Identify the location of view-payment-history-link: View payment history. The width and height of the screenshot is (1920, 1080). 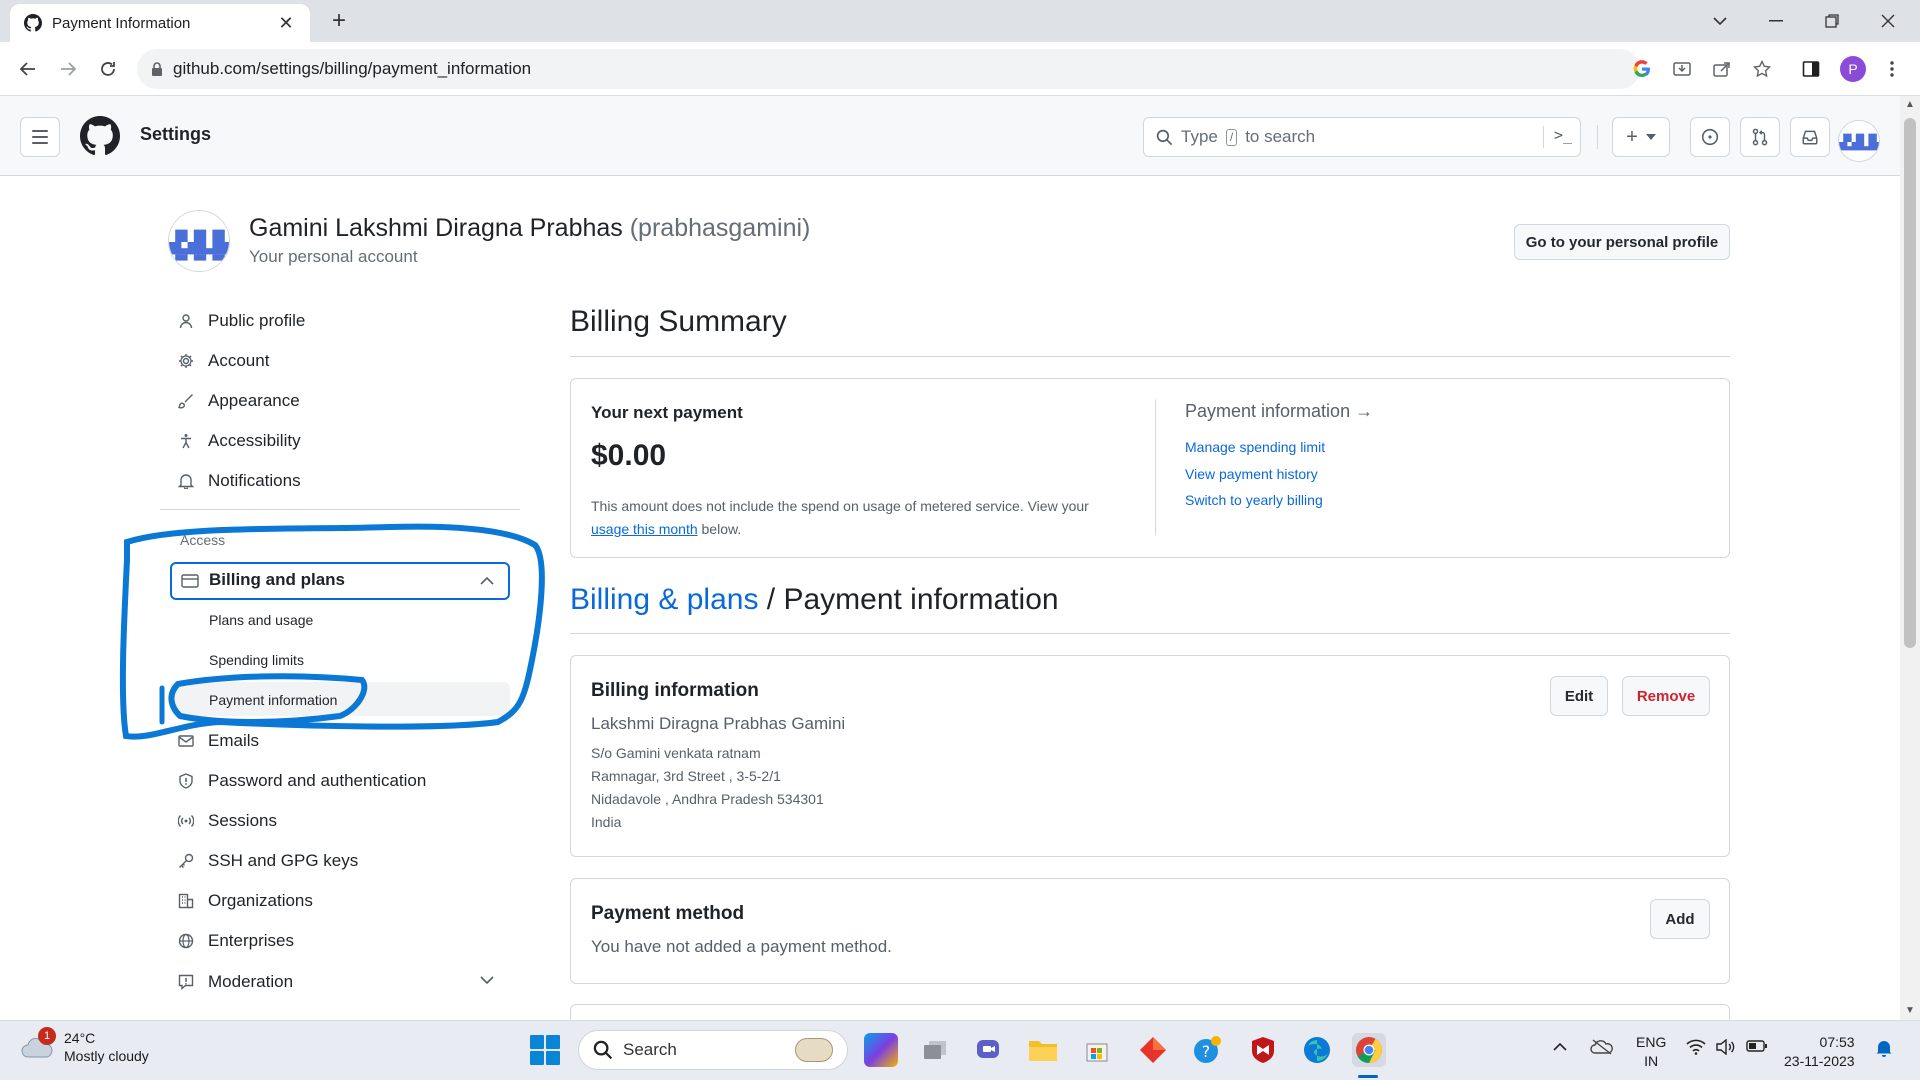
(1251, 474).